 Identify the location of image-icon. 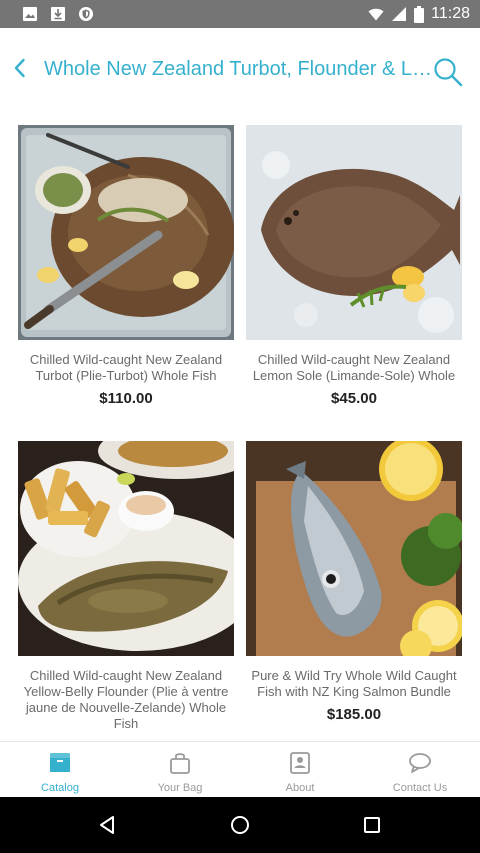
(30, 14).